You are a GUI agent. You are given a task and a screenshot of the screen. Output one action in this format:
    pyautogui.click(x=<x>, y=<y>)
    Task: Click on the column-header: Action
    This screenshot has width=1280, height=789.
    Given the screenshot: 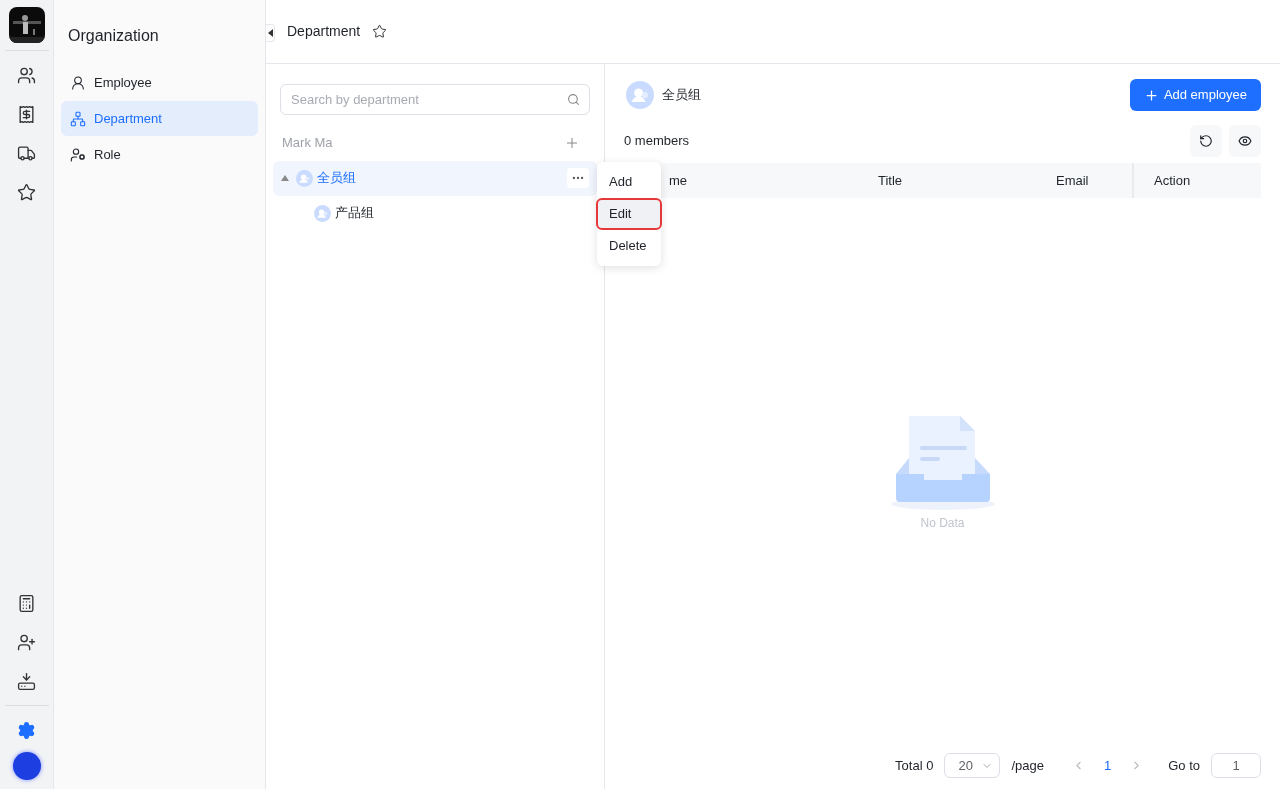 What is the action you would take?
    pyautogui.click(x=1172, y=180)
    